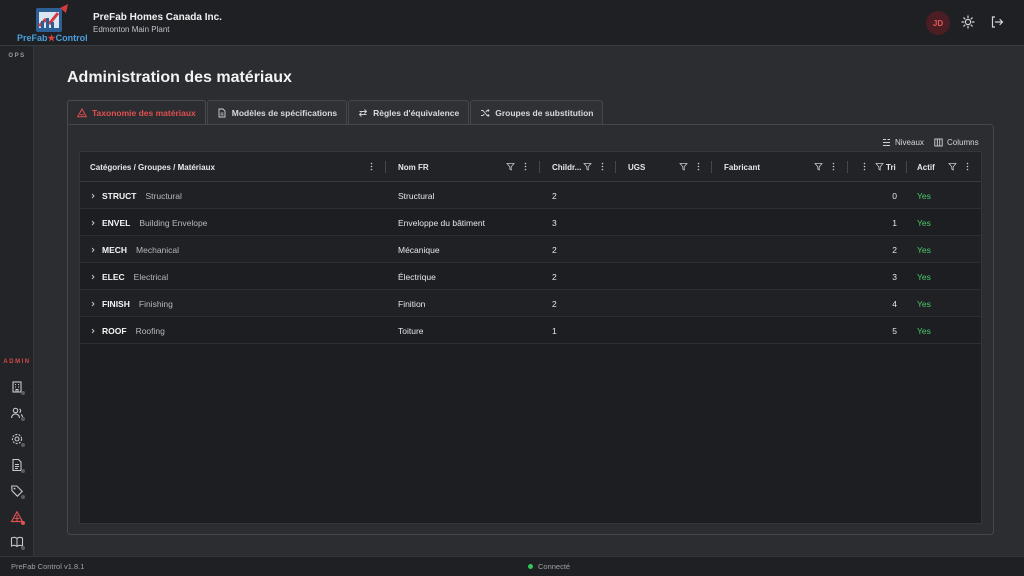  I want to click on tab-label: Taxonomie des matériaux, so click(144, 113).